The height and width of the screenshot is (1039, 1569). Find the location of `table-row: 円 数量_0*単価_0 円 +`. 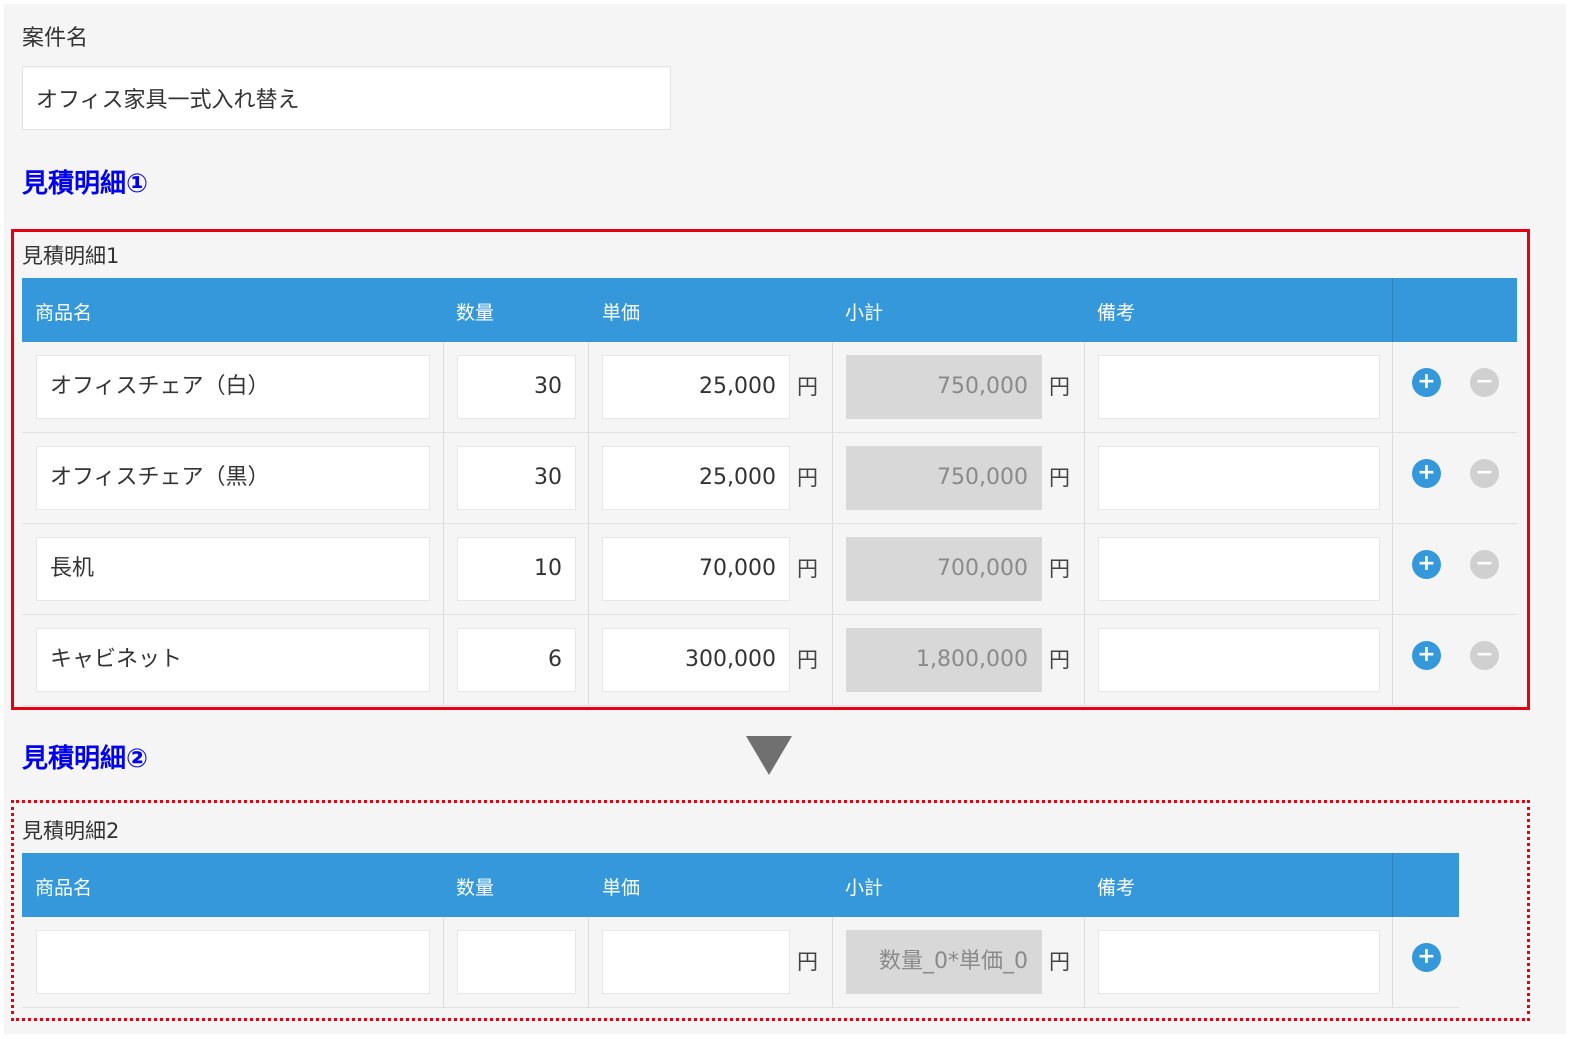

table-row: 円 数量_0*単価_0 円 + is located at coordinates (740, 962).